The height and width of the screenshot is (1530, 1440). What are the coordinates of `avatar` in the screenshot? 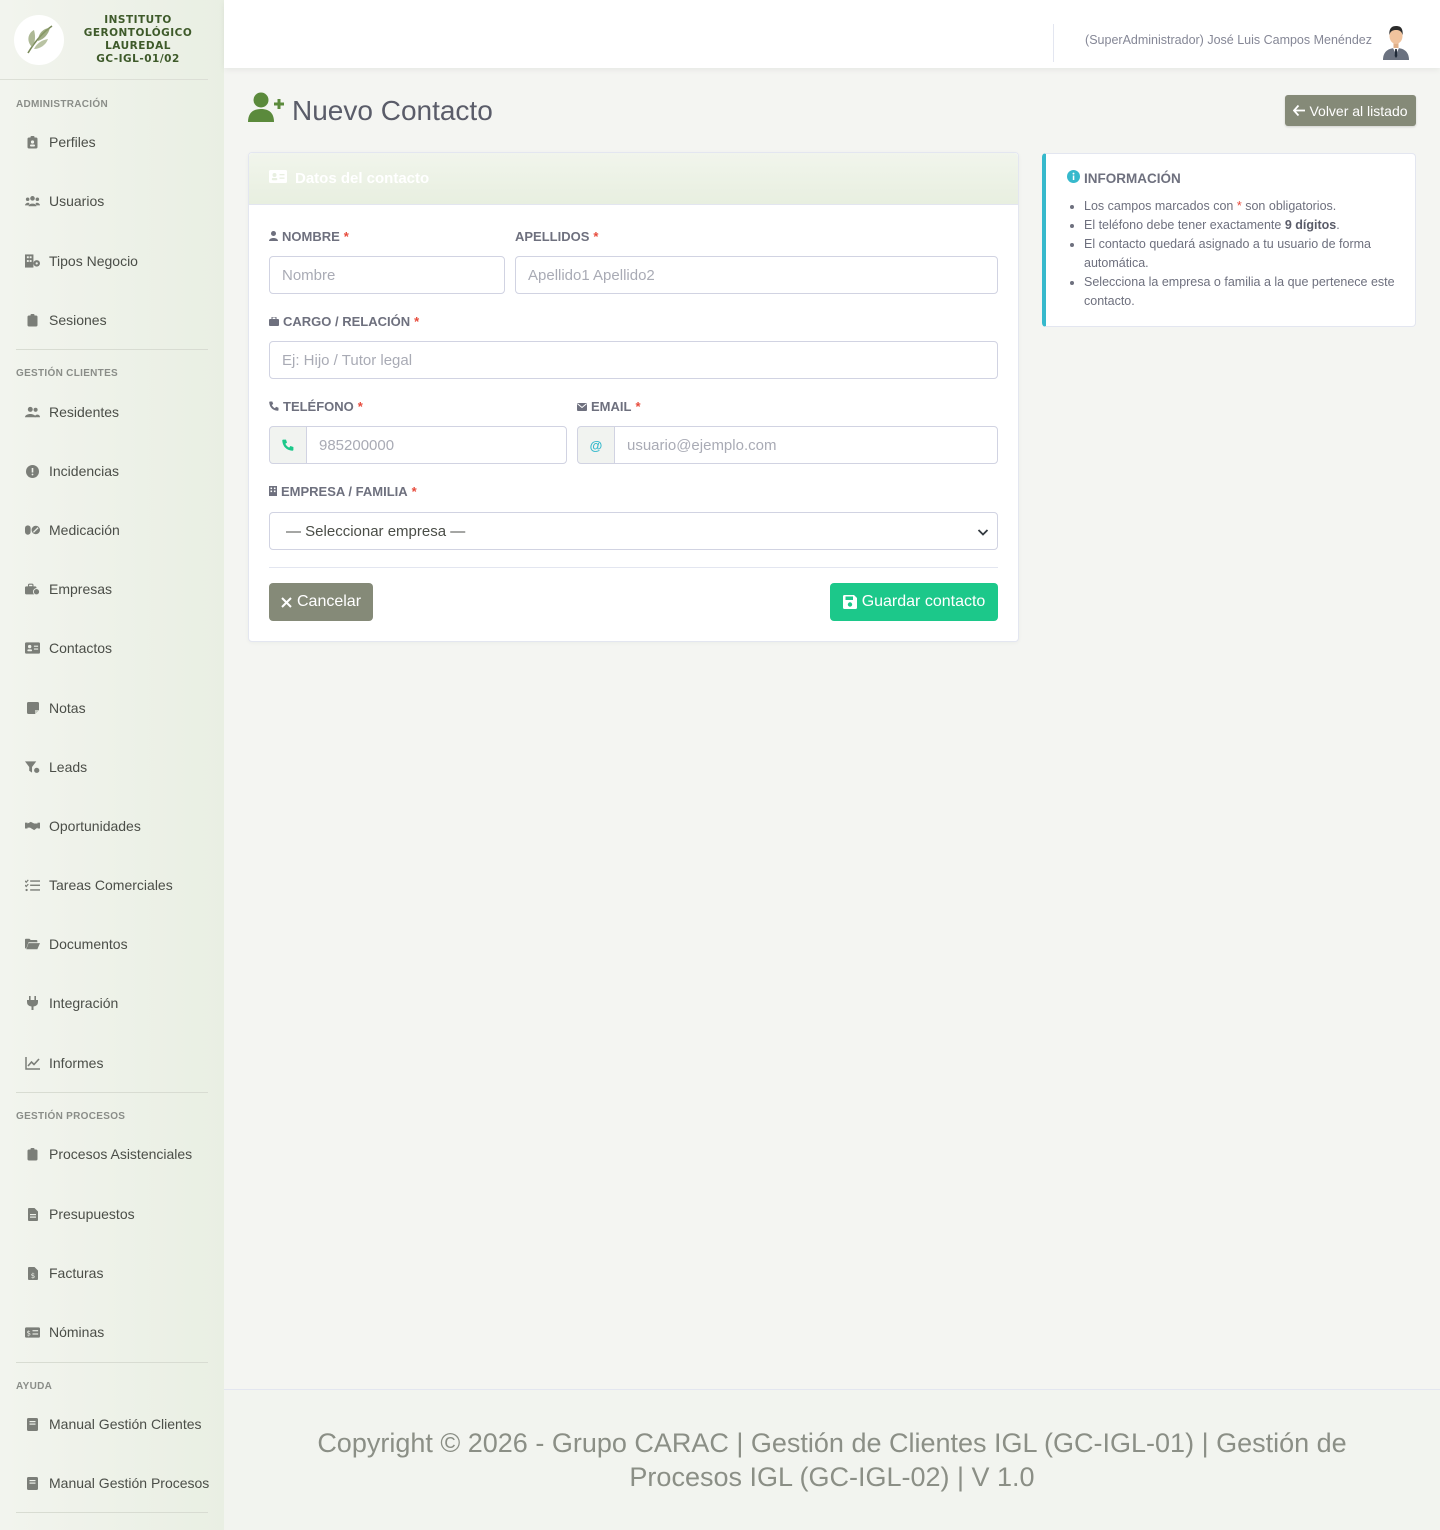 It's located at (1396, 42).